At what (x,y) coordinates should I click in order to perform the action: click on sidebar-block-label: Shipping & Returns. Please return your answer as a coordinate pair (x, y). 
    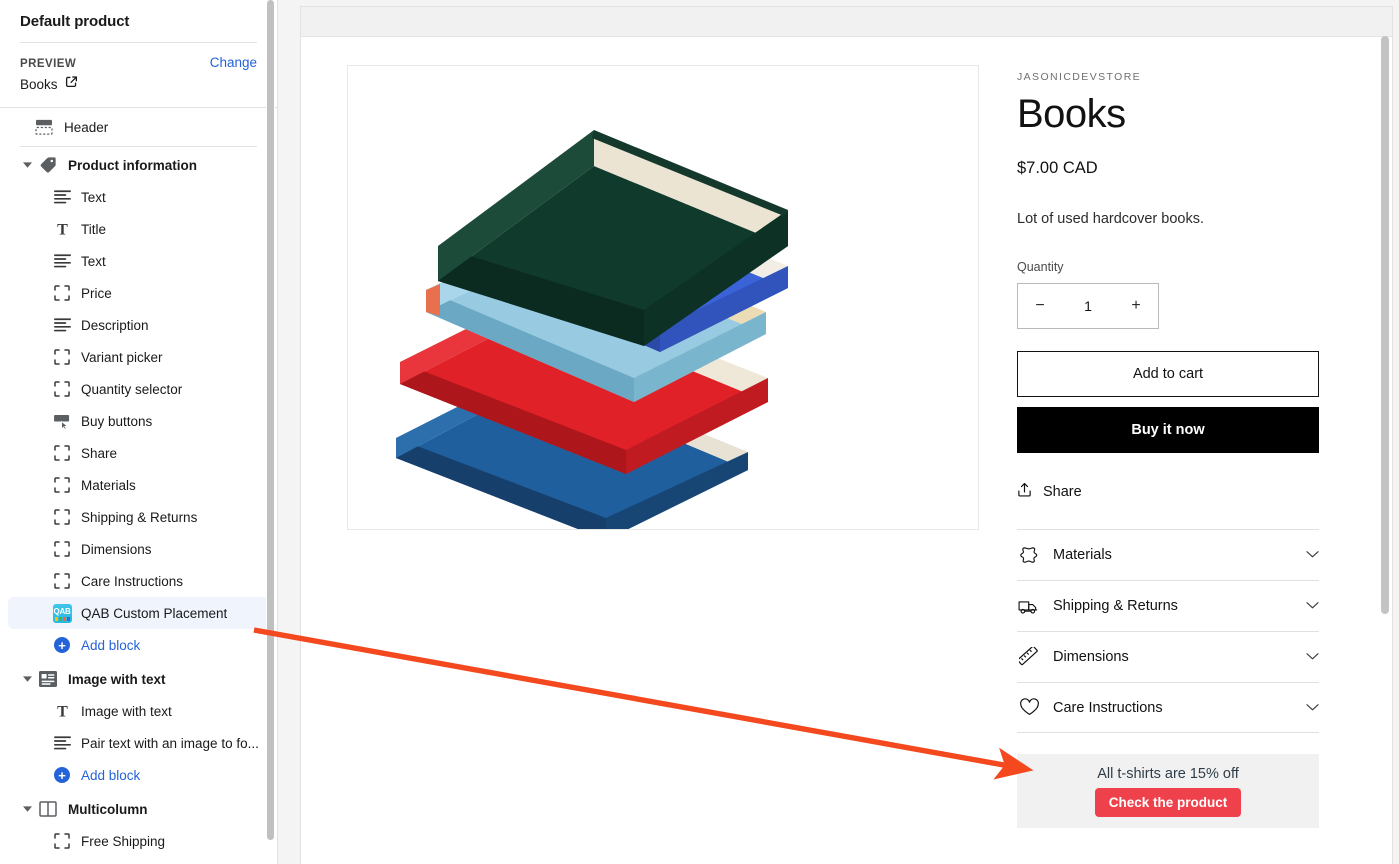
    Looking at the image, I should click on (139, 517).